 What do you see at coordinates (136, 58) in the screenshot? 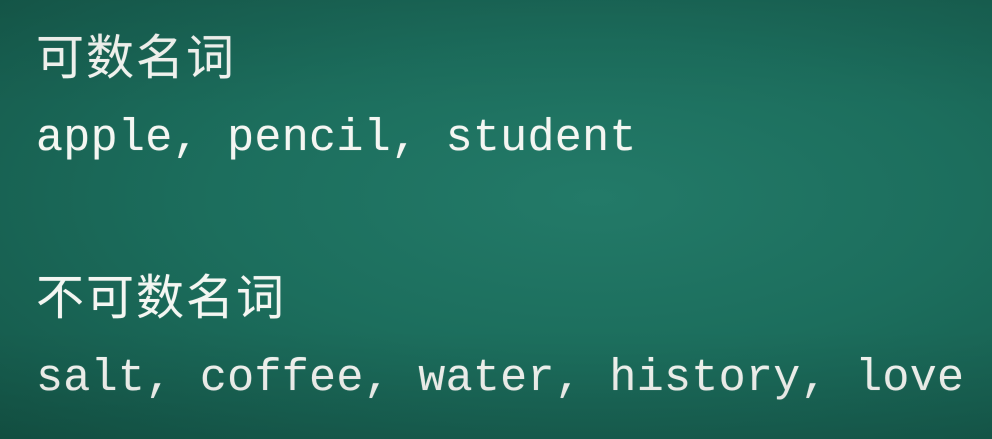
I see `countable-nouns-heading: 可数名词` at bounding box center [136, 58].